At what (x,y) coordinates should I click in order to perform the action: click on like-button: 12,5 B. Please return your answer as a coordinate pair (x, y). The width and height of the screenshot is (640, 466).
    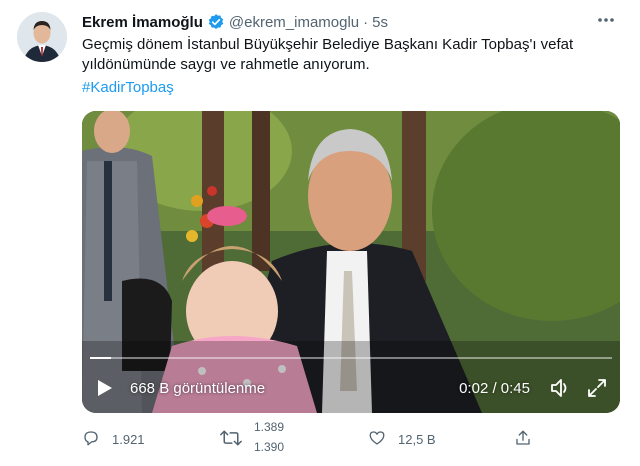
    Looking at the image, I should click on (402, 439).